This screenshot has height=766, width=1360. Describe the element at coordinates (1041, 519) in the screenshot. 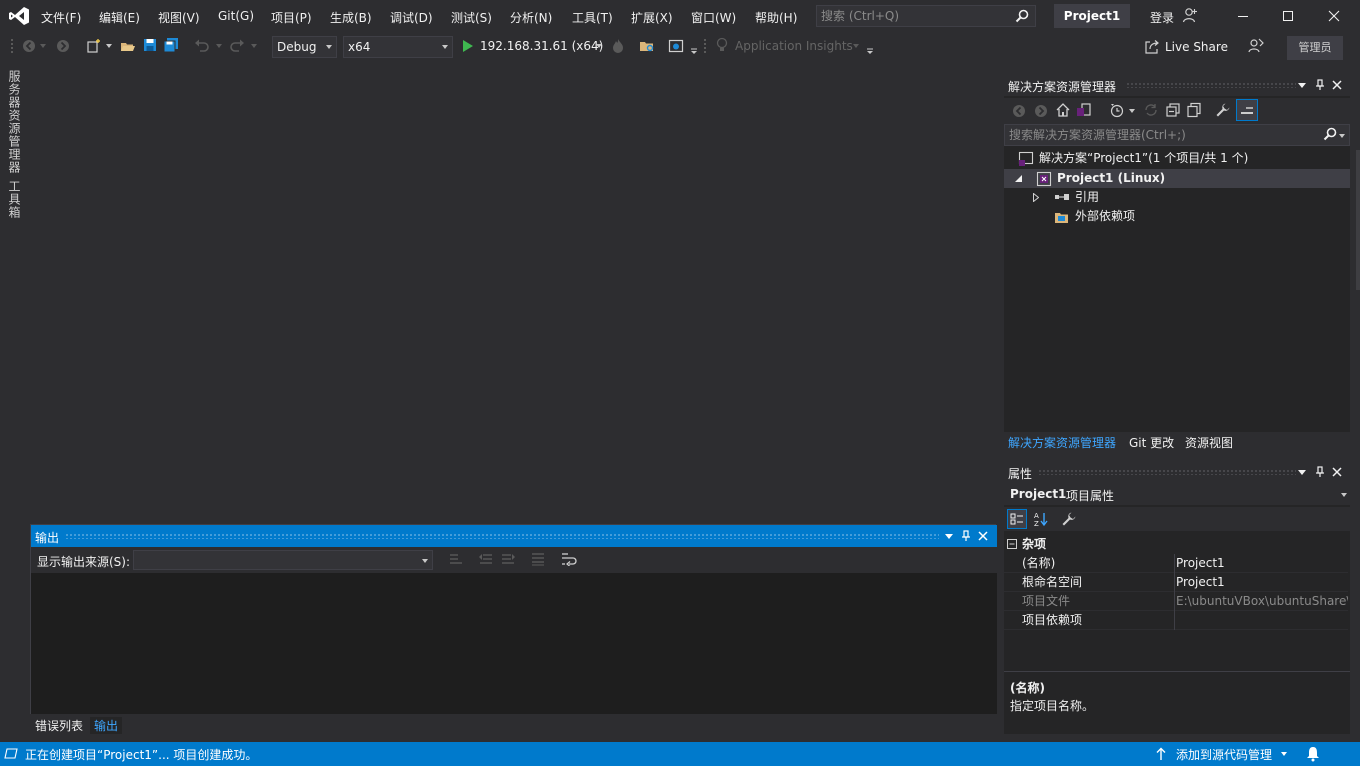

I see `alphabetical-sort-icon: AZ` at that location.